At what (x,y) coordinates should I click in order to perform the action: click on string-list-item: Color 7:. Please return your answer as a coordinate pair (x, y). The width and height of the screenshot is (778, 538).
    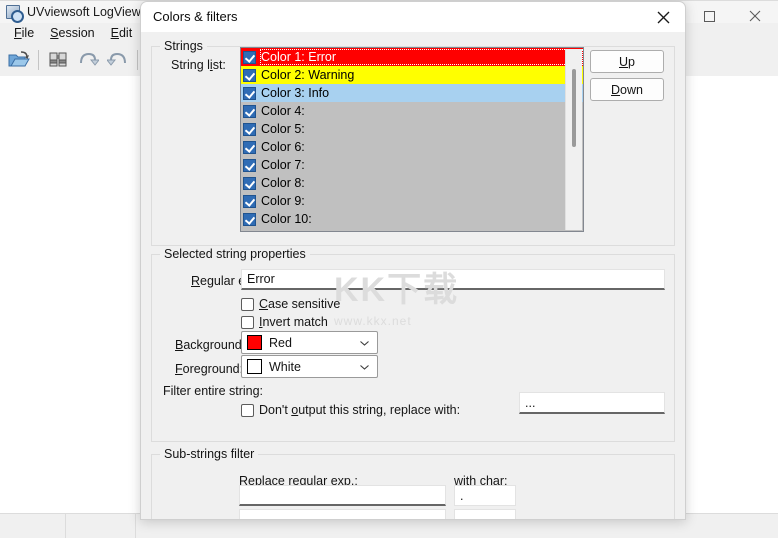
    Looking at the image, I should click on (412, 165).